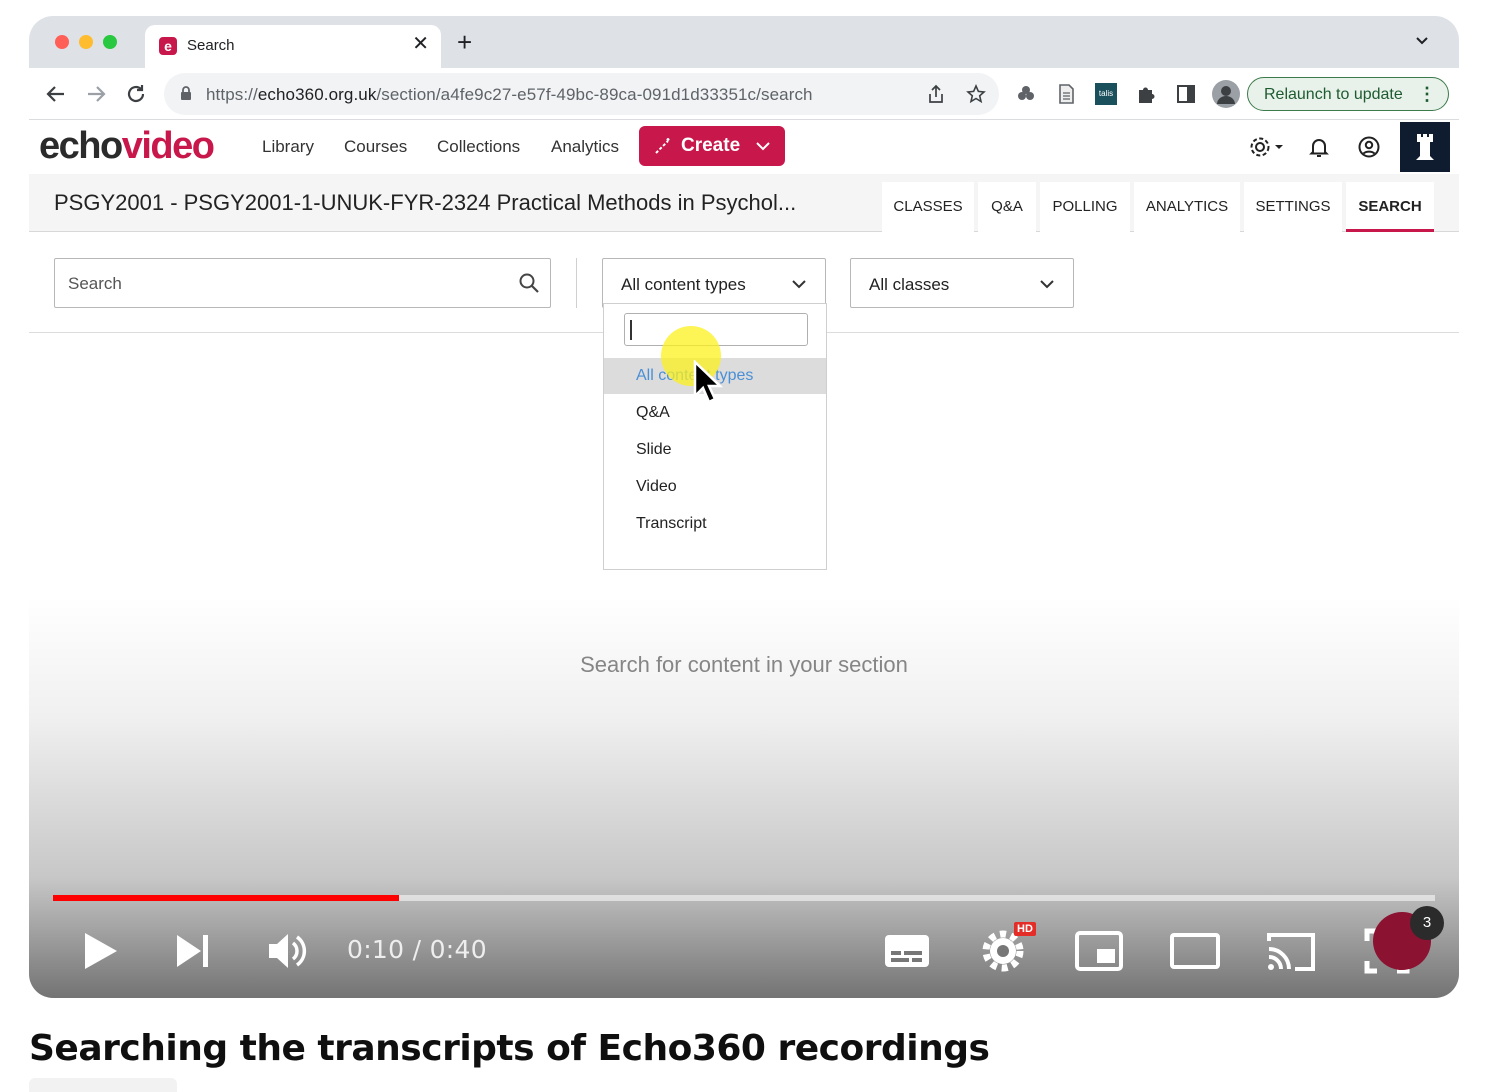 The width and height of the screenshot is (1492, 1092). What do you see at coordinates (168, 46) in the screenshot?
I see `echo-favicon-icon: e` at bounding box center [168, 46].